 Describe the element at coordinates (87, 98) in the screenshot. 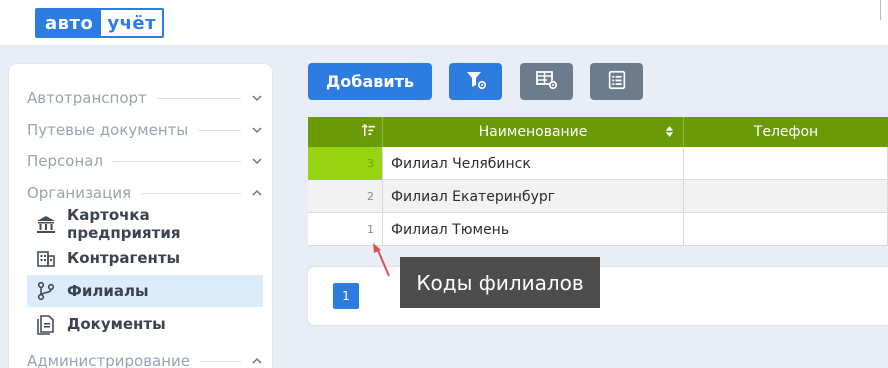

I see `section-label: Автотранспорт` at that location.